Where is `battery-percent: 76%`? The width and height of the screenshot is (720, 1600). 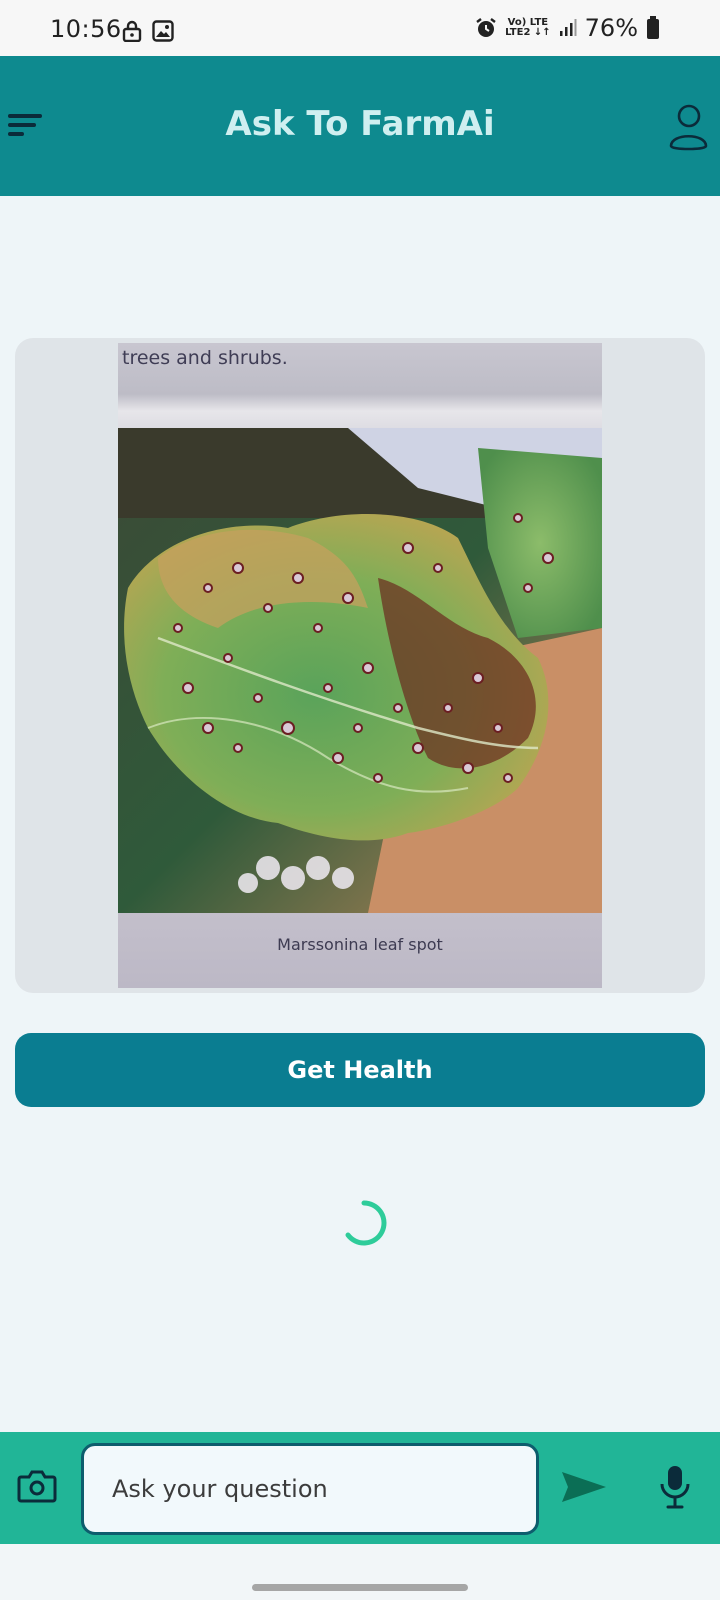
battery-percent: 76% is located at coordinates (611, 28).